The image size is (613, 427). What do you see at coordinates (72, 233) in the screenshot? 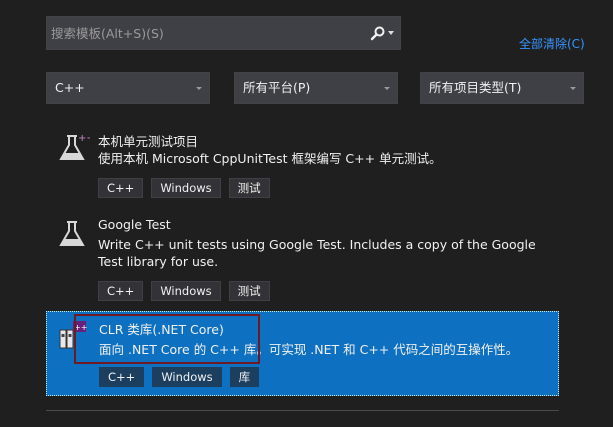
I see `flask-icon` at bounding box center [72, 233].